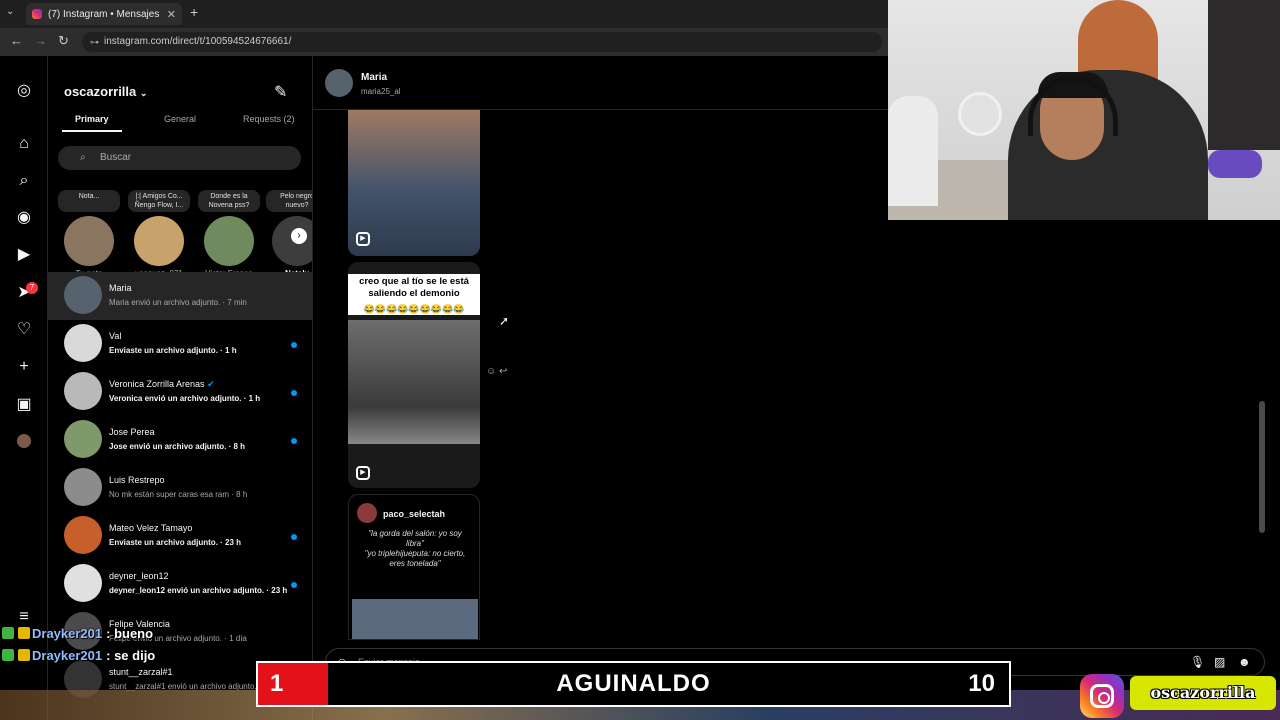 The height and width of the screenshot is (720, 1280). I want to click on reel-thumbnail, so click(414, 382).